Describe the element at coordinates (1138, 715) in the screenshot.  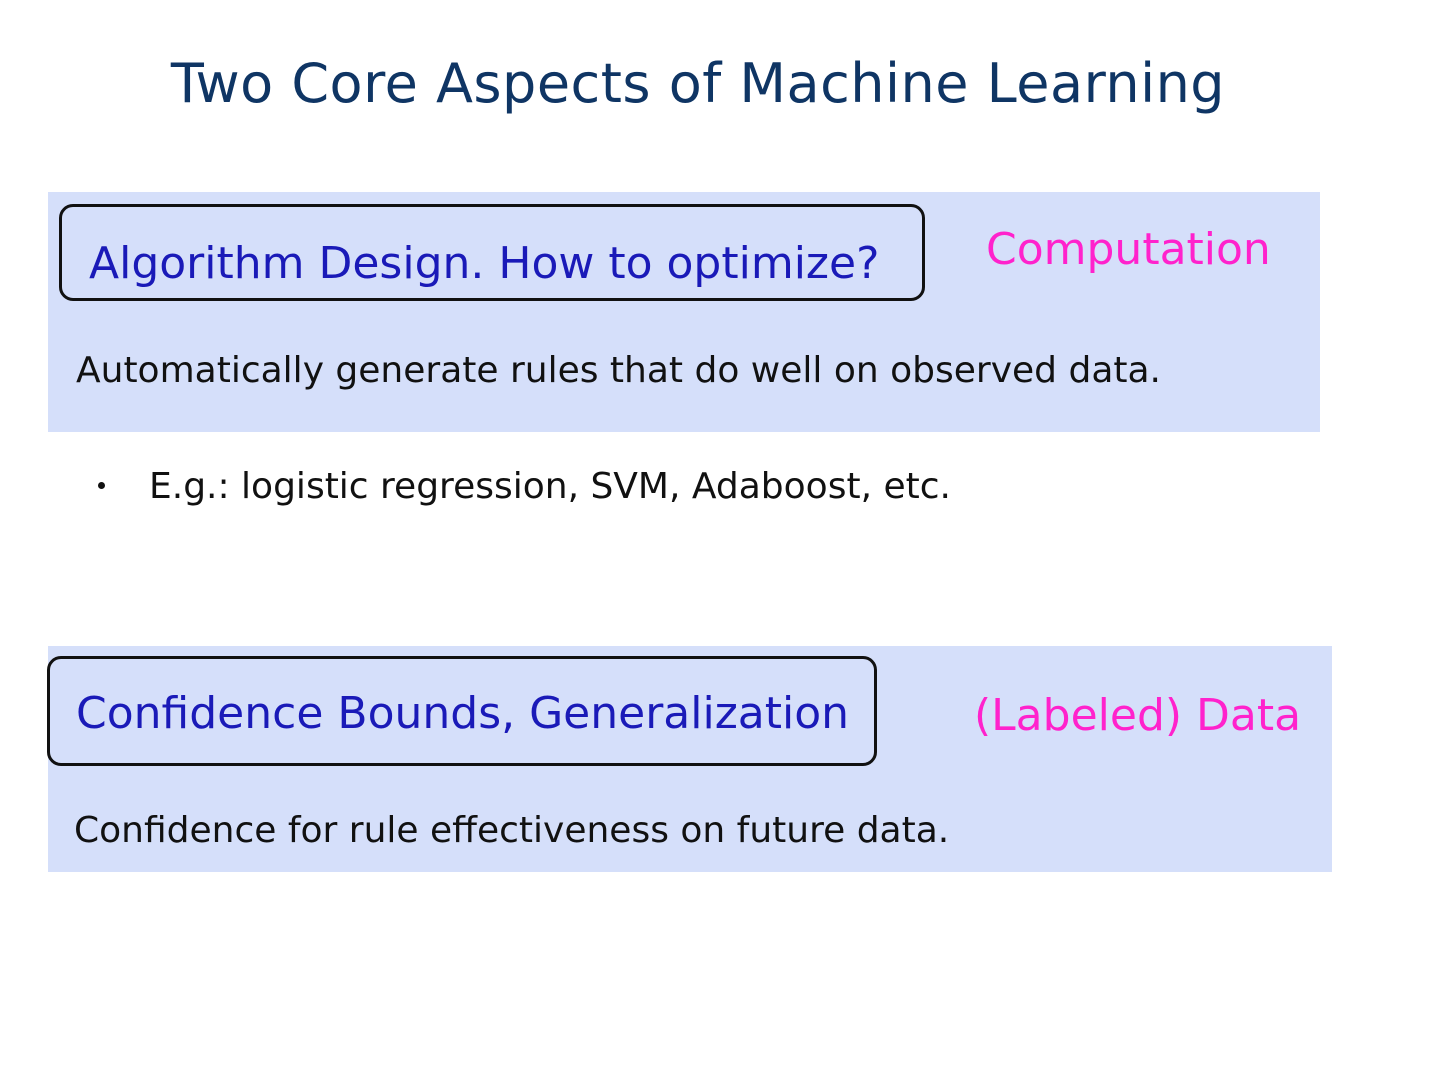
I see `section-tag: (Labeled) Data` at that location.